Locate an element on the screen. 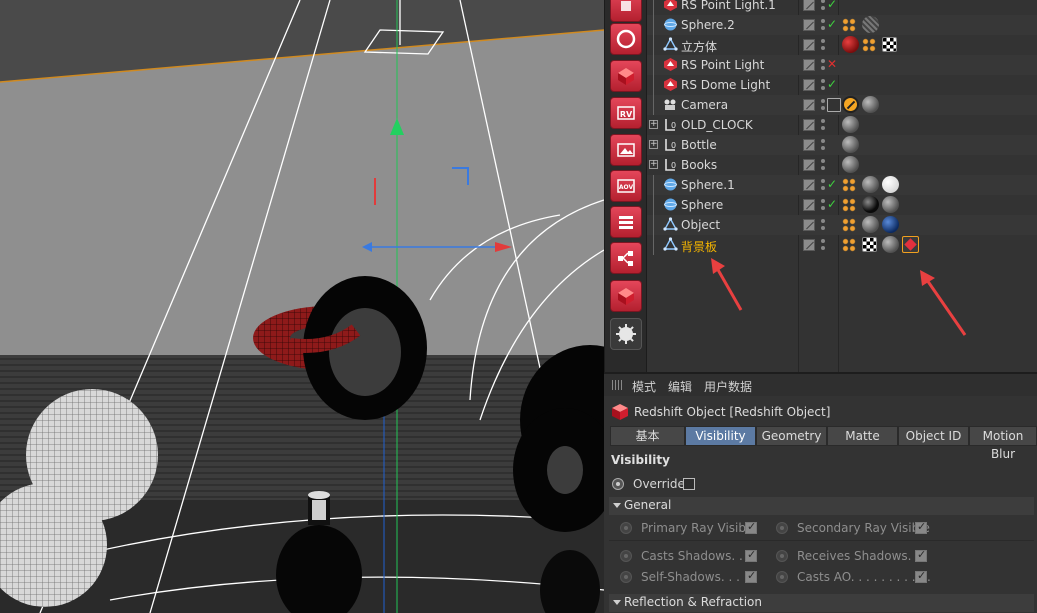 The width and height of the screenshot is (1037, 613). object-row: Sphere ✓ is located at coordinates (842, 205).